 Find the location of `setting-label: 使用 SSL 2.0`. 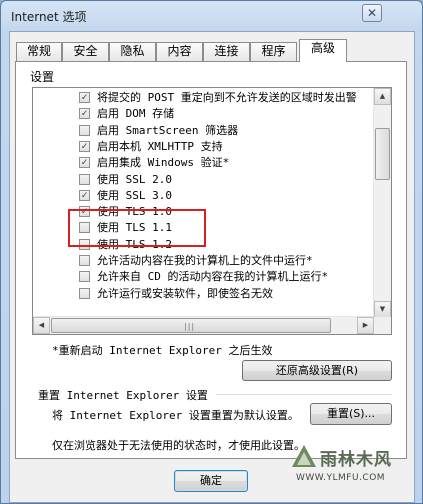

setting-label: 使用 SSL 2.0 is located at coordinates (134, 179).